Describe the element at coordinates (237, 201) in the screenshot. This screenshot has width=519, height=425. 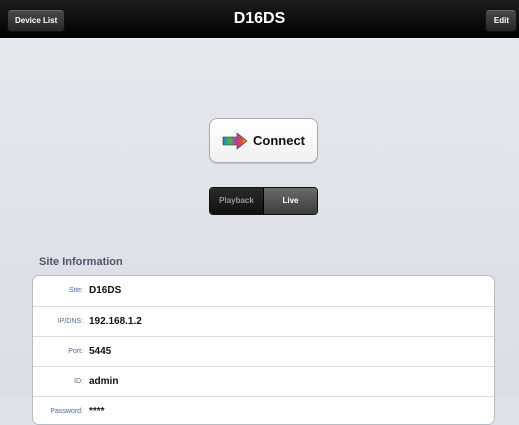
I see `playback-segment: Playback` at that location.